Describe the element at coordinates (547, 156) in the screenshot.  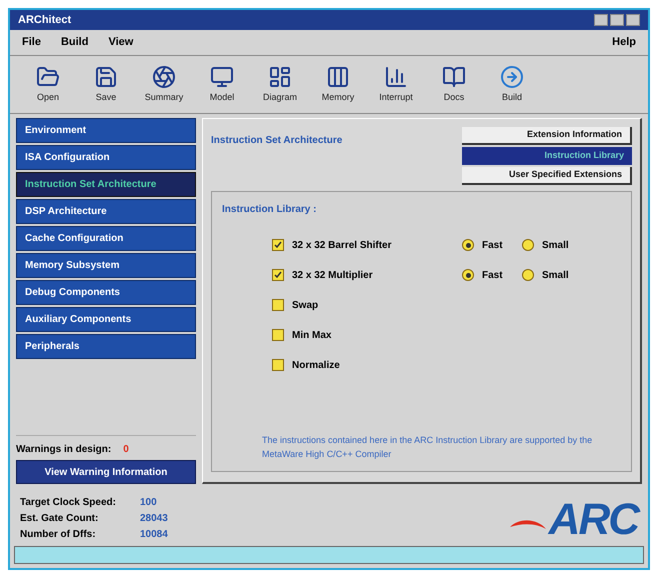
I see `panel-tab: Instruction Library` at that location.